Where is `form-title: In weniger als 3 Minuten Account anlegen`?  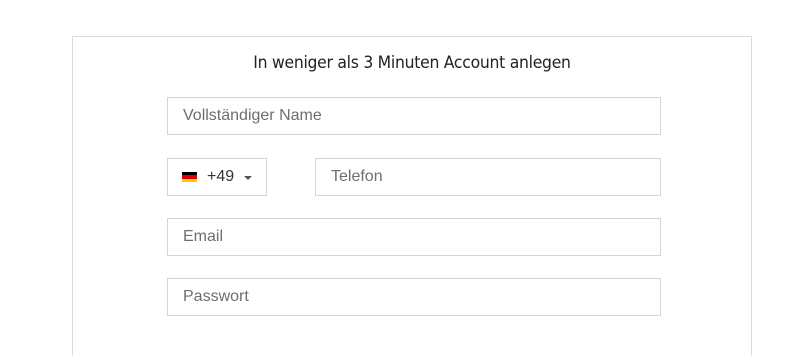 form-title: In weniger als 3 Minuten Account anlegen is located at coordinates (412, 63).